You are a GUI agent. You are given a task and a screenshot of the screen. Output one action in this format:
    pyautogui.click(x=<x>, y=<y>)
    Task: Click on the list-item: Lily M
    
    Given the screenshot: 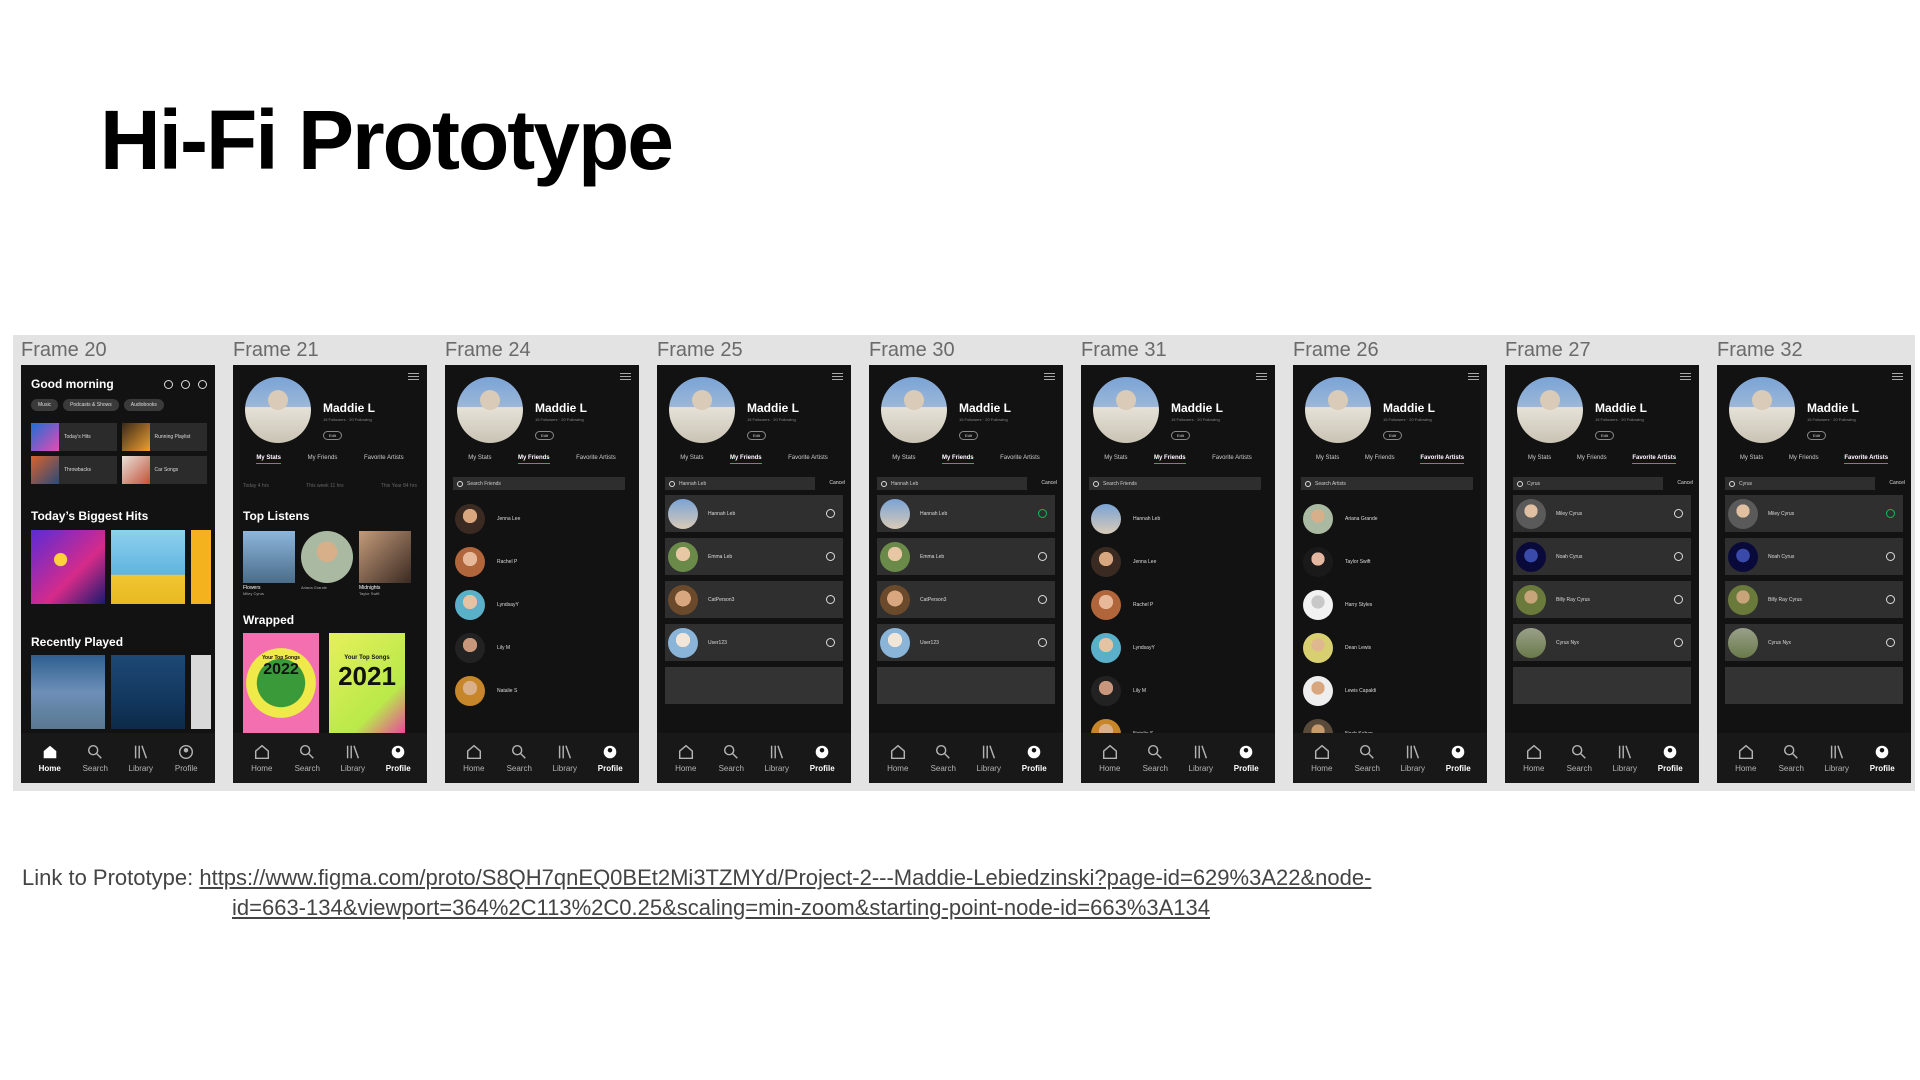 What is the action you would take?
    pyautogui.click(x=487, y=647)
    